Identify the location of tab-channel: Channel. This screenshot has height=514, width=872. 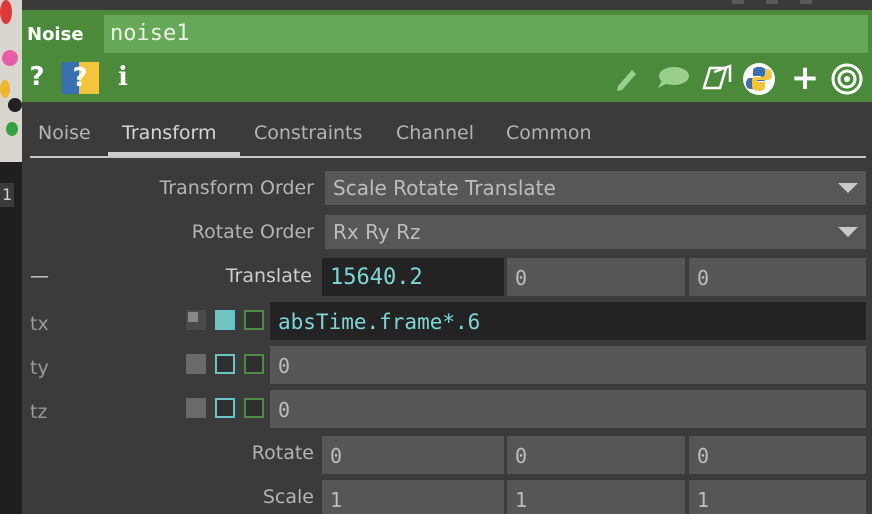
(435, 133).